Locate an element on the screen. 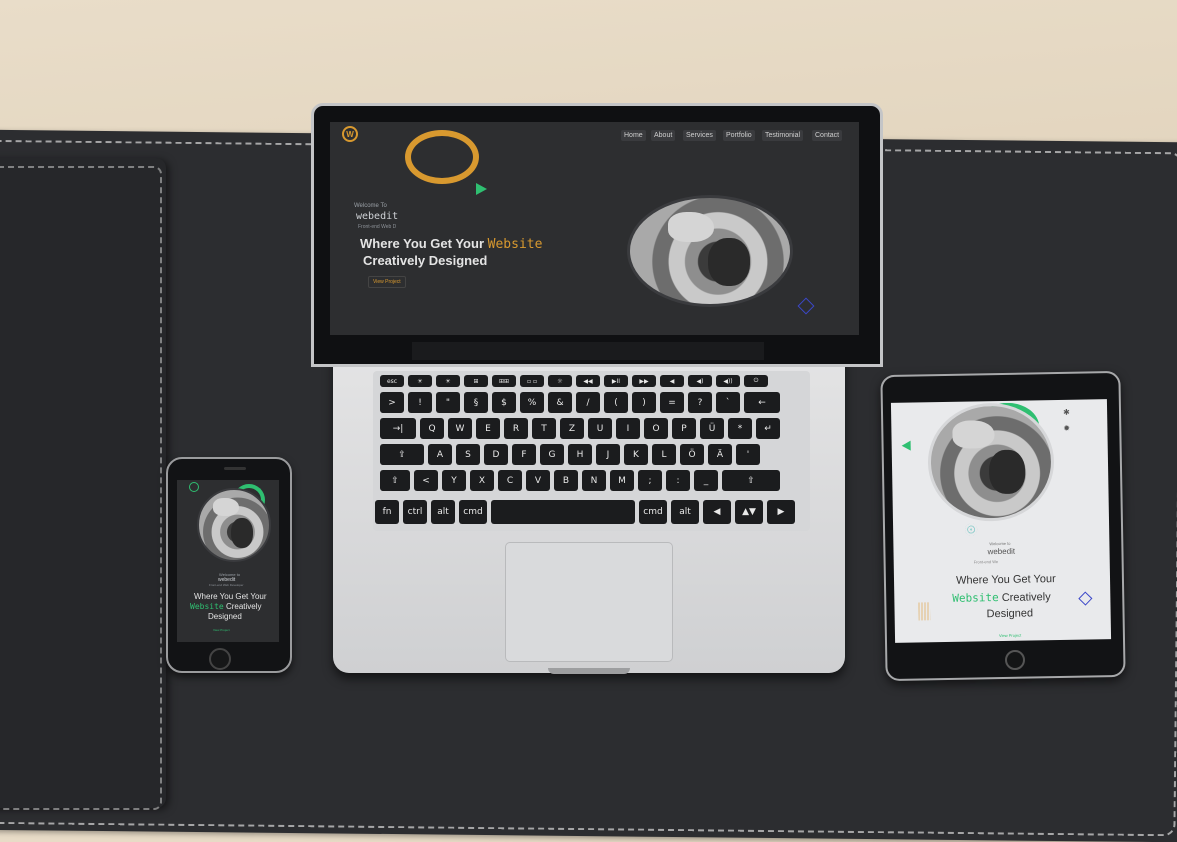  keyboard-key: _ is located at coordinates (706, 480).